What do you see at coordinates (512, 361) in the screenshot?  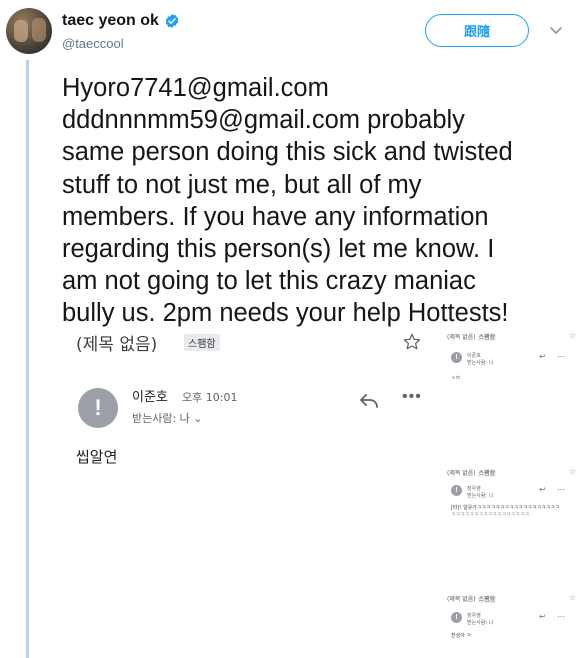 I see `mini-email-1: (제목 없음) 스팸함 ☆ ! 이준호 받는사람: 나 ↩ ⋯ ㅅㅂ` at bounding box center [512, 361].